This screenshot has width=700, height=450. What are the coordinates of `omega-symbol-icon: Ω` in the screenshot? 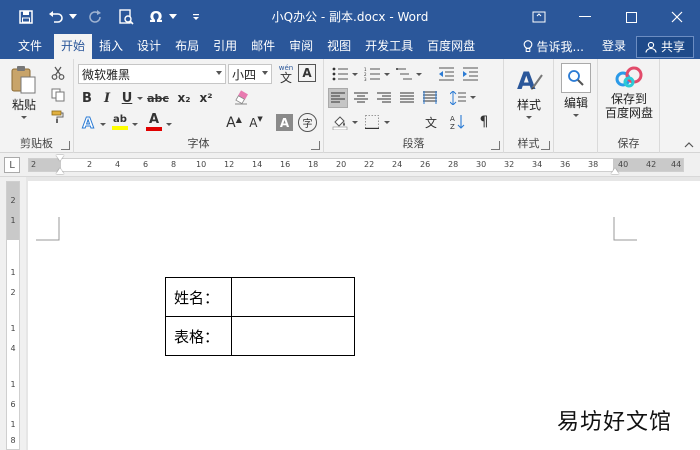 It's located at (156, 17).